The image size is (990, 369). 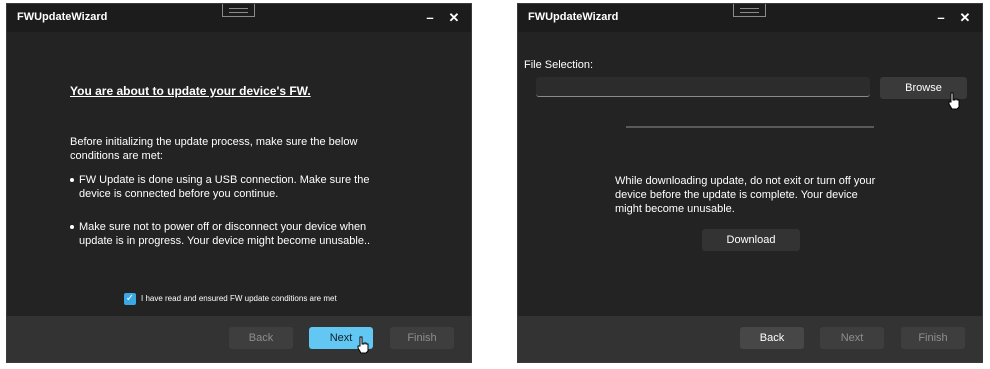 What do you see at coordinates (750, 127) in the screenshot?
I see `download-progress-bar` at bounding box center [750, 127].